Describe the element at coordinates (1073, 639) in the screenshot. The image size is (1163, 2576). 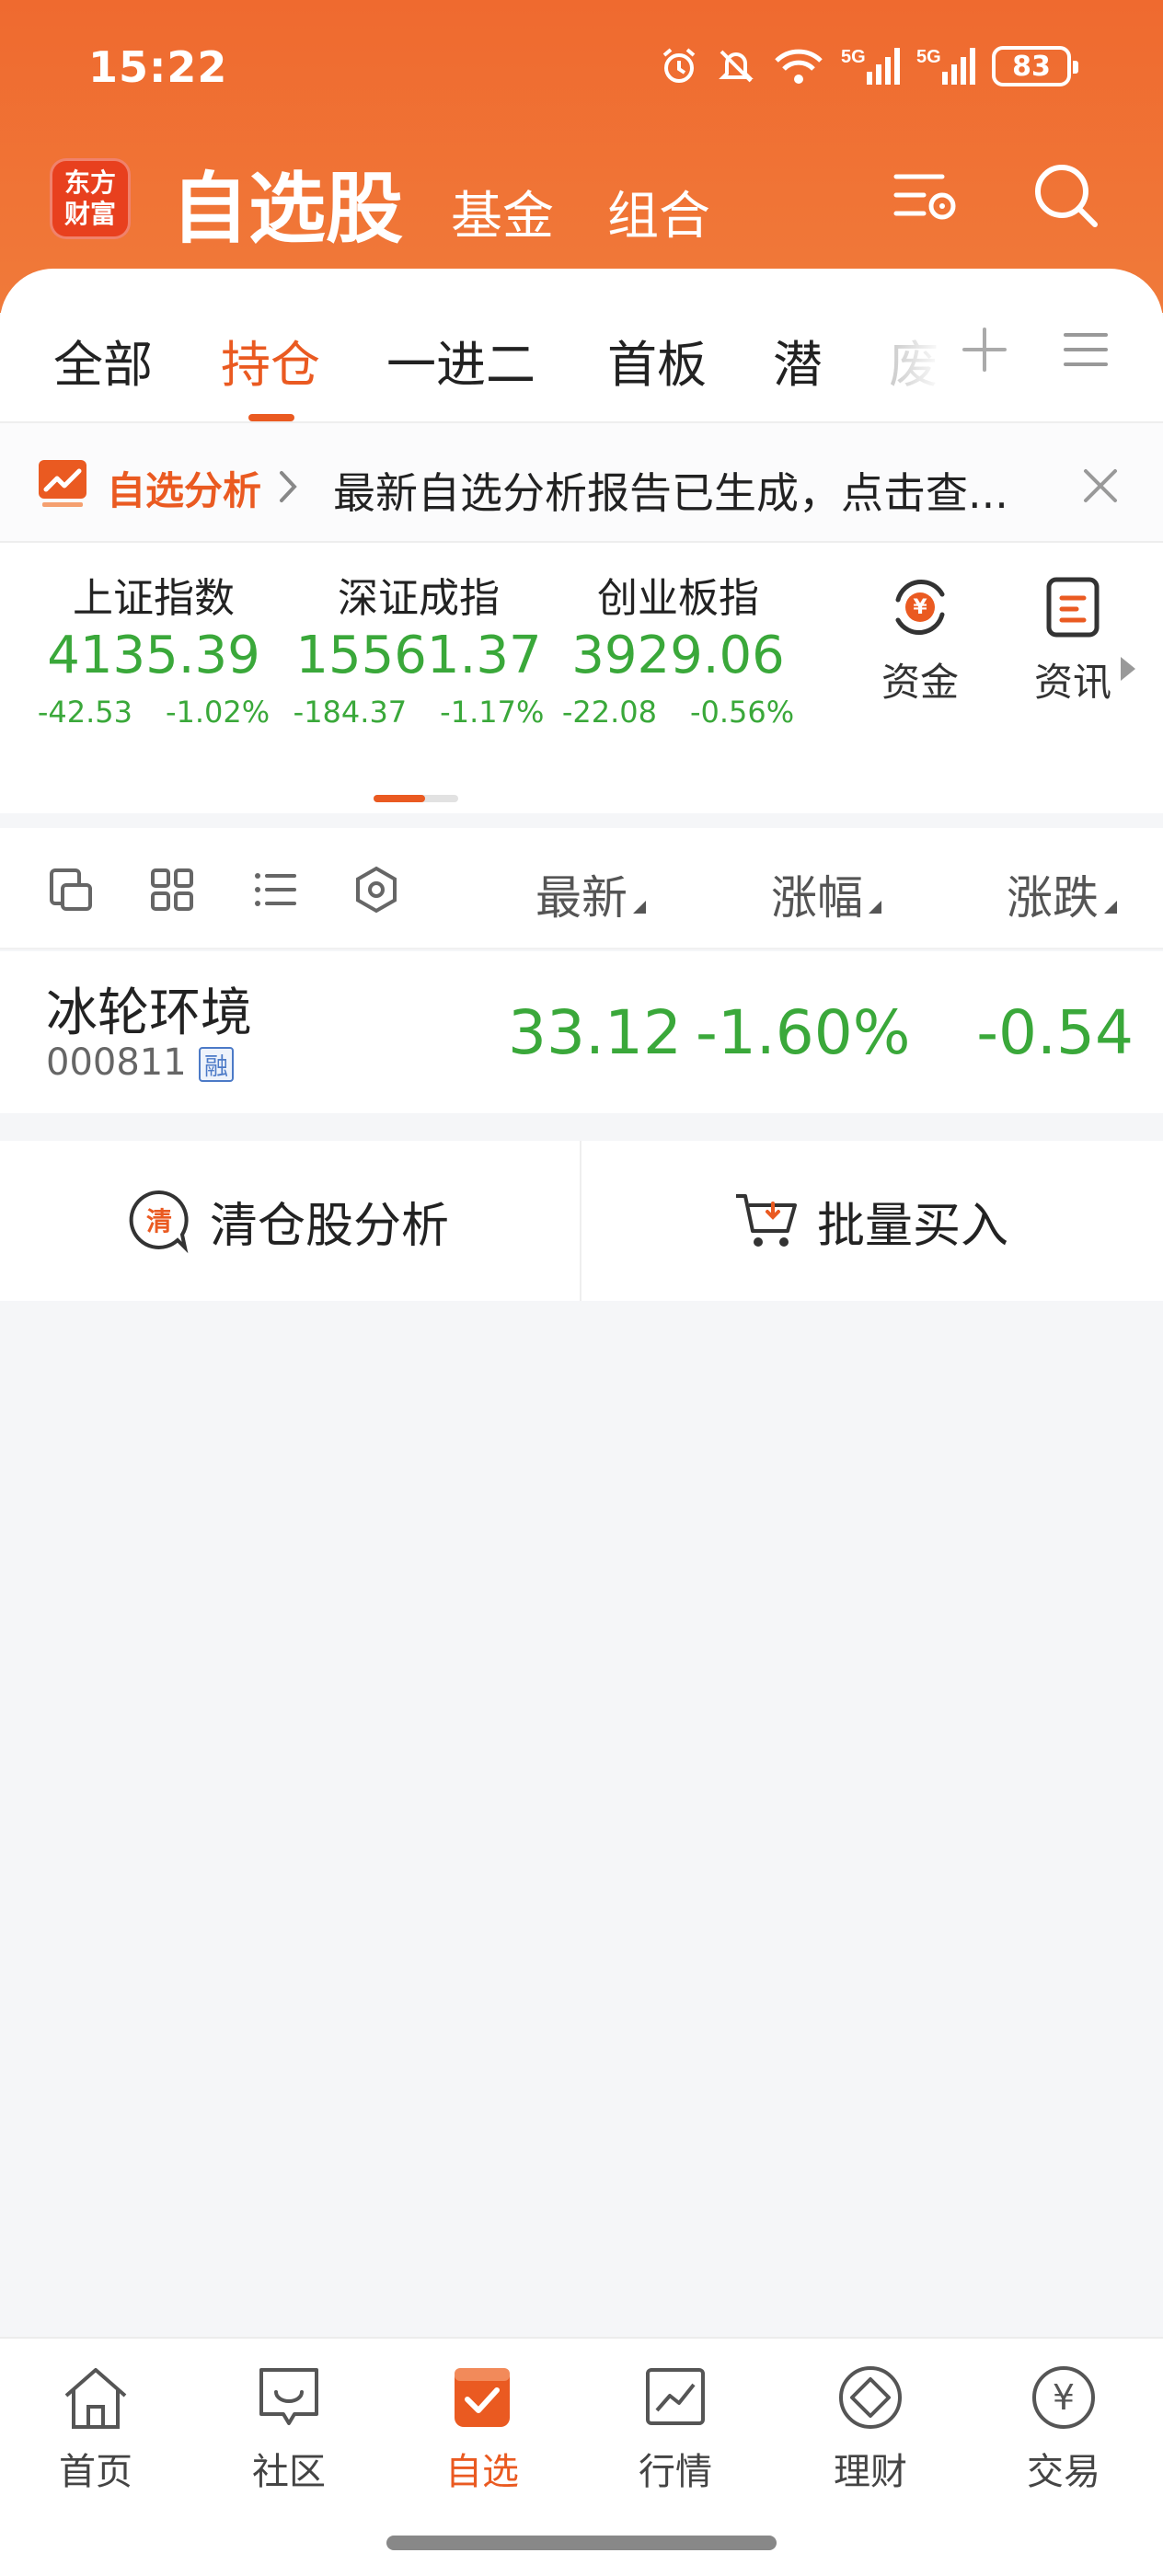
I see `news-button: 资讯` at that location.